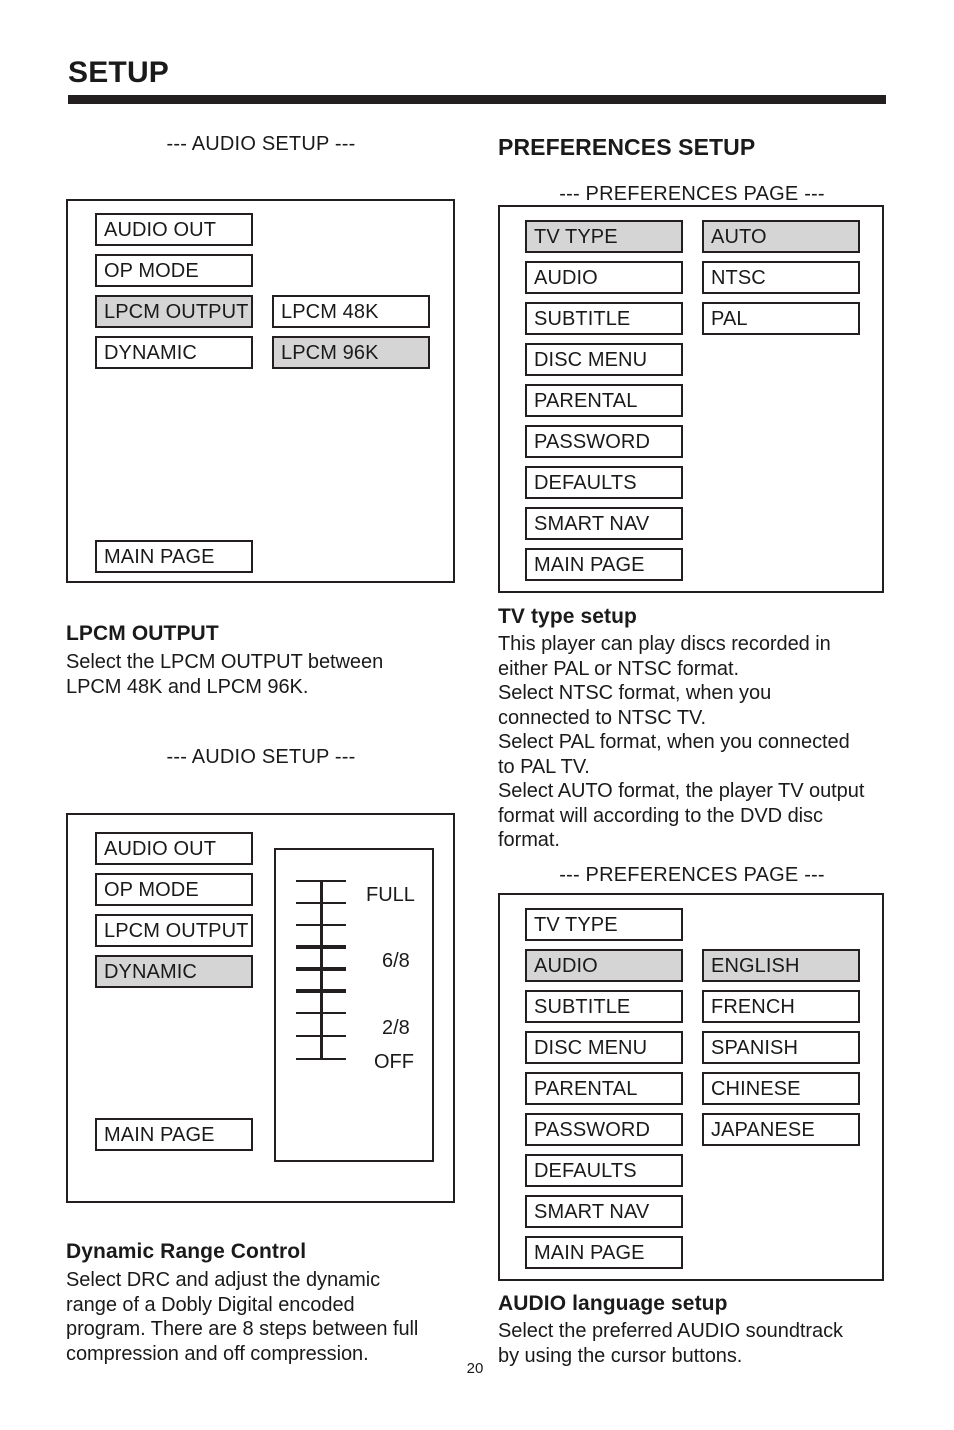 The height and width of the screenshot is (1430, 954). I want to click on audio-main-page-wrap-2: MAIN PAGE, so click(174, 1134).